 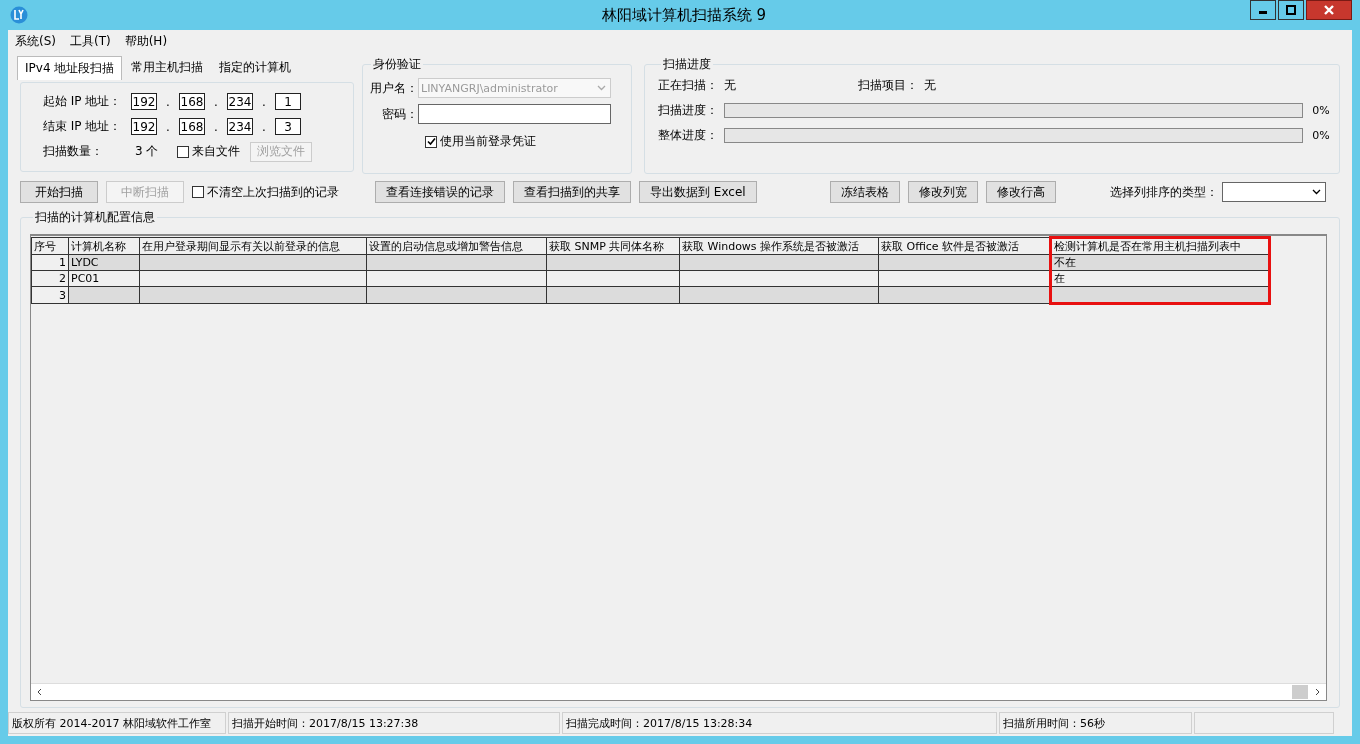 What do you see at coordinates (942, 192) in the screenshot?
I see `toolbar-button: 修改列宽` at bounding box center [942, 192].